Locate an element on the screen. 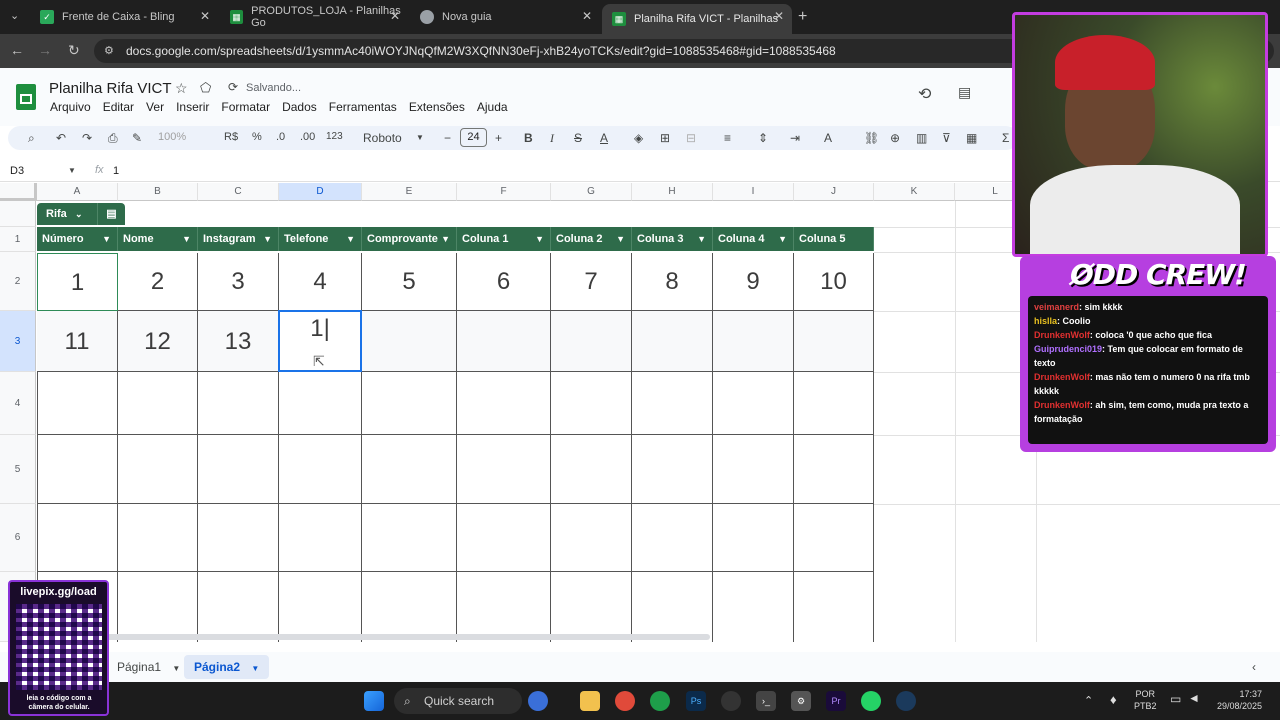 Image resolution: width=1280 pixels, height=720 pixels. column-header-g: G is located at coordinates (591, 192).